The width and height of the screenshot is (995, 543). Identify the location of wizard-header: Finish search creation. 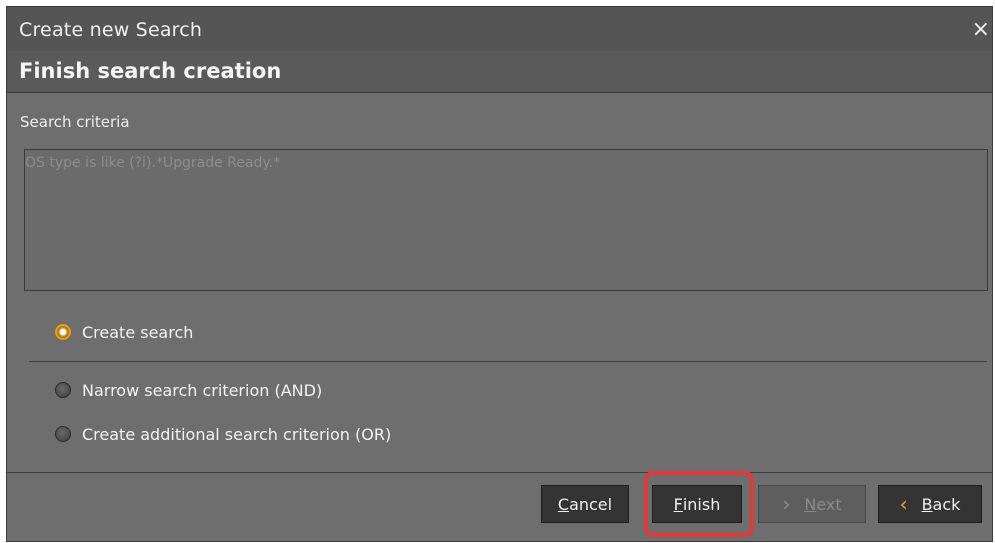
(499, 72).